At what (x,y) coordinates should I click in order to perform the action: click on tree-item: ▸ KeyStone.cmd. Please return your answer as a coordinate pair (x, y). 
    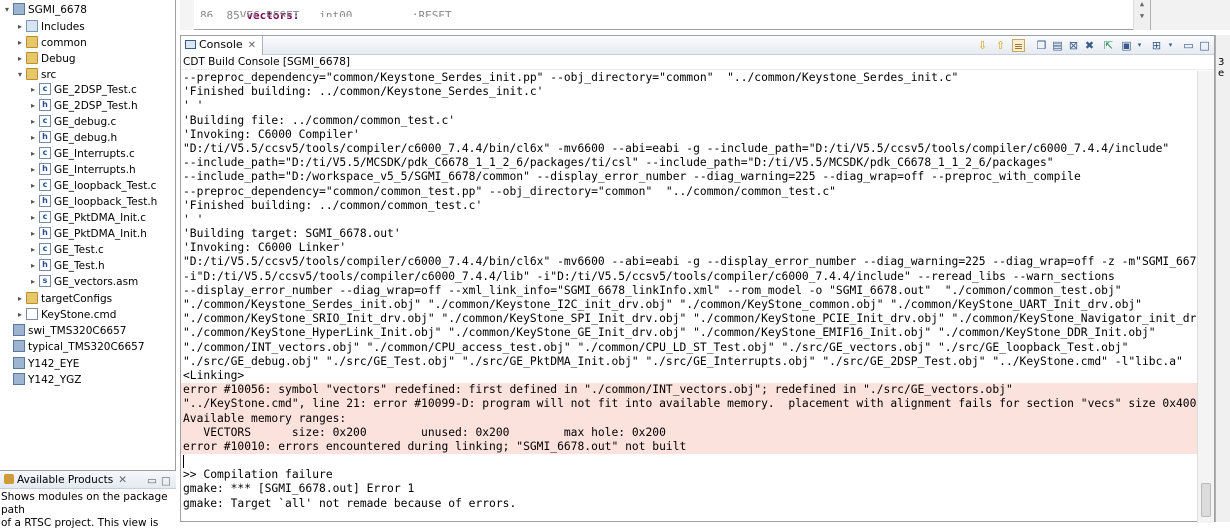
    Looking at the image, I should click on (65, 315).